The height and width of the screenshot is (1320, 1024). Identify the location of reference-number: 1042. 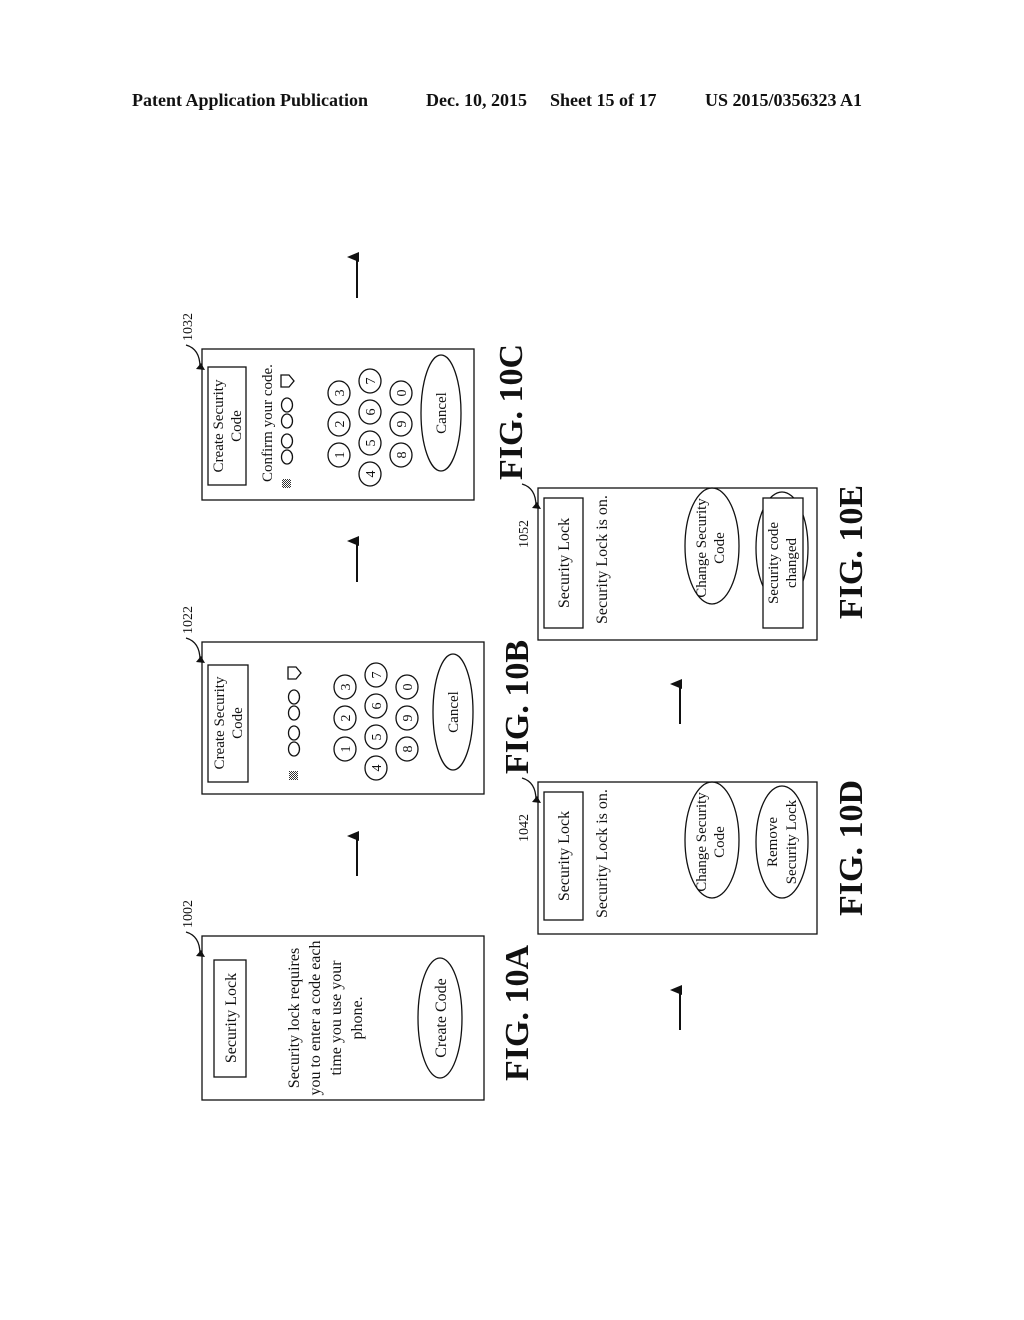
(524, 828).